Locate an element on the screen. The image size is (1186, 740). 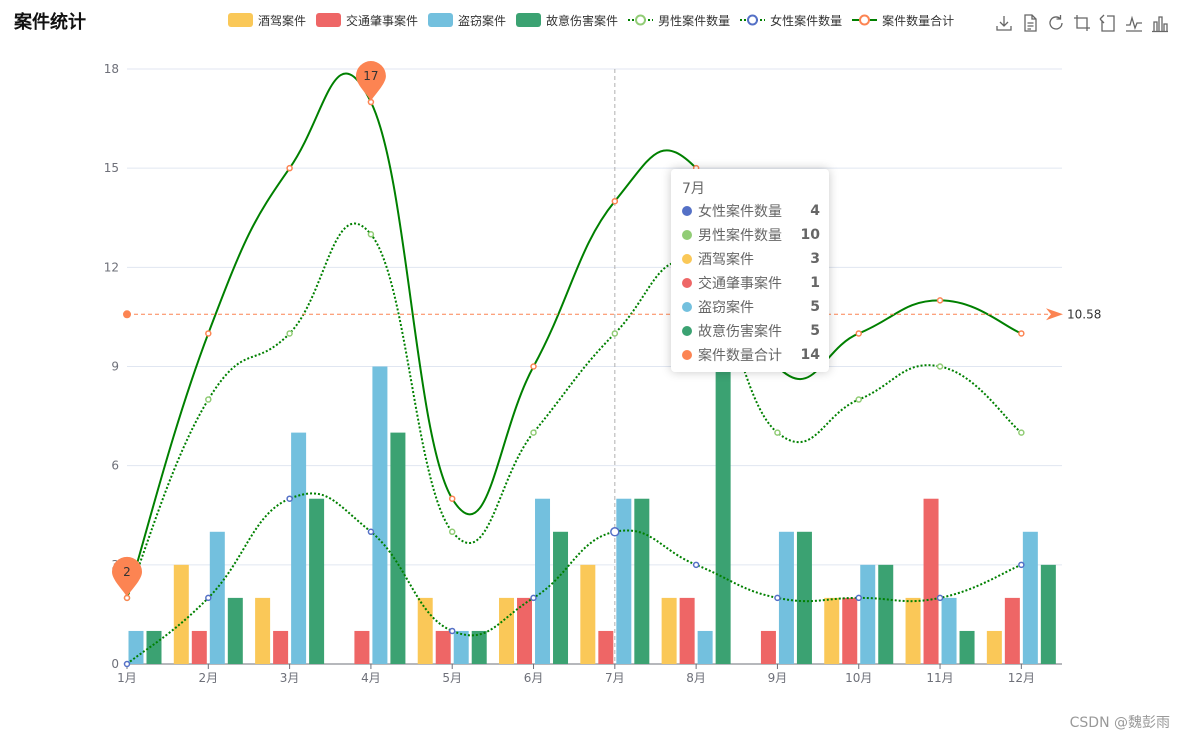
average-line-arrow is located at coordinates (1054, 314).